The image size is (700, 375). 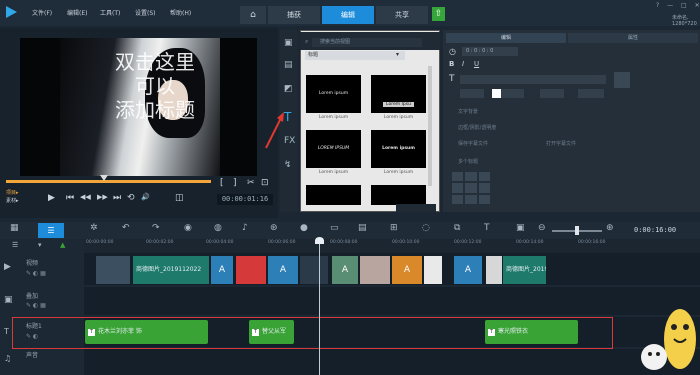 What do you see at coordinates (319, 307) in the screenshot?
I see `playhead-line` at bounding box center [319, 307].